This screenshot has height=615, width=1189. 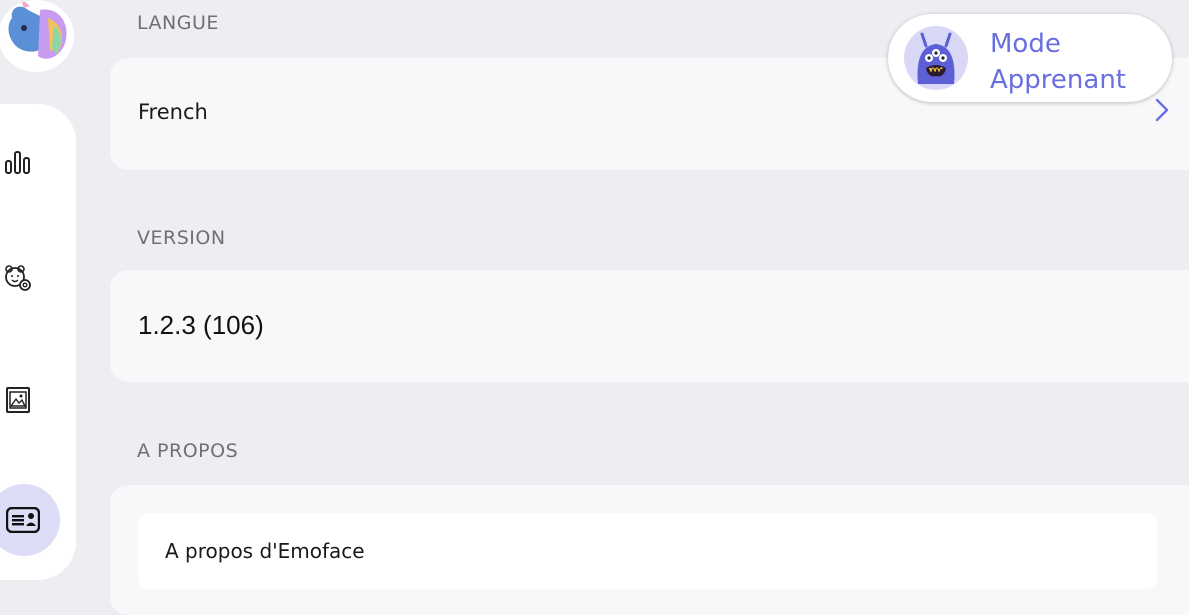 I want to click on about-emoface-item: A propos d'Emoface, so click(x=647, y=551).